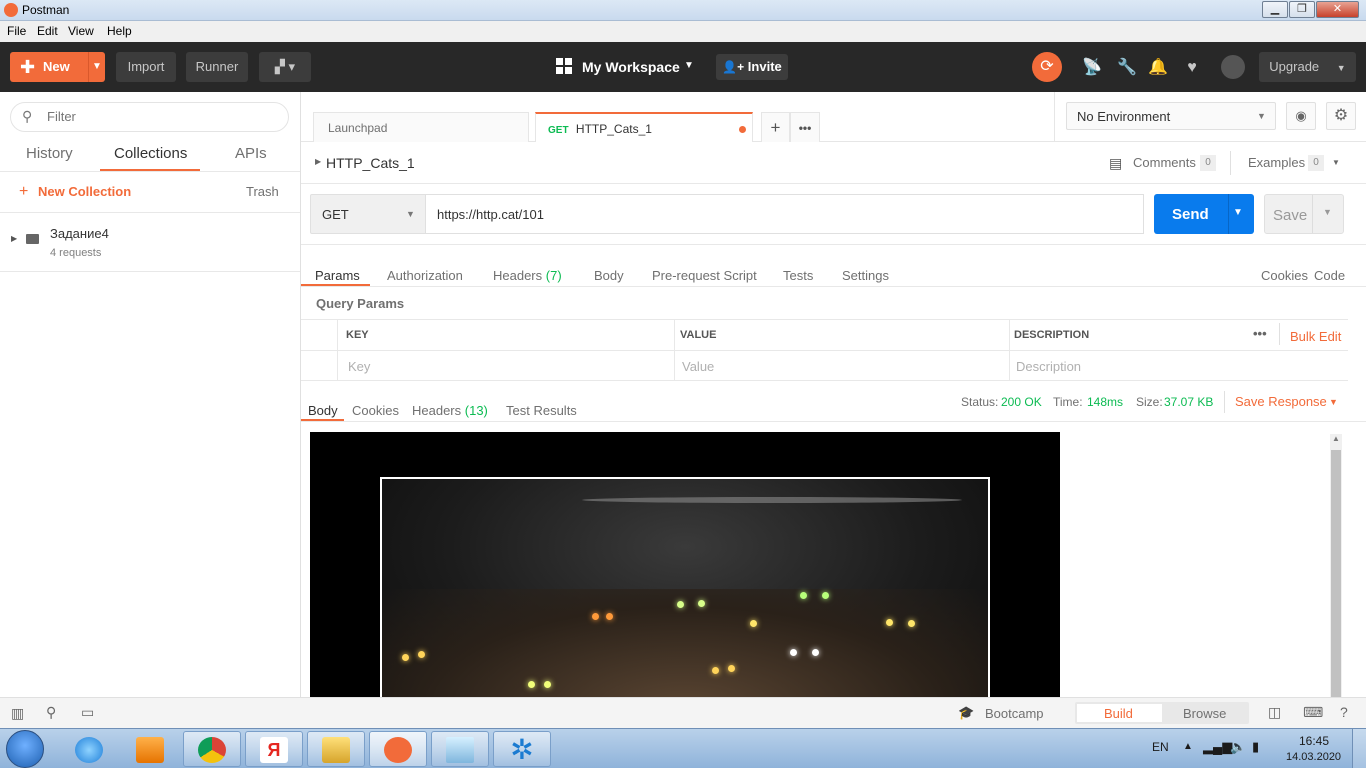 The width and height of the screenshot is (1366, 768). Describe the element at coordinates (285, 67) in the screenshot. I see `new-window-button: ▞ ▾` at that location.